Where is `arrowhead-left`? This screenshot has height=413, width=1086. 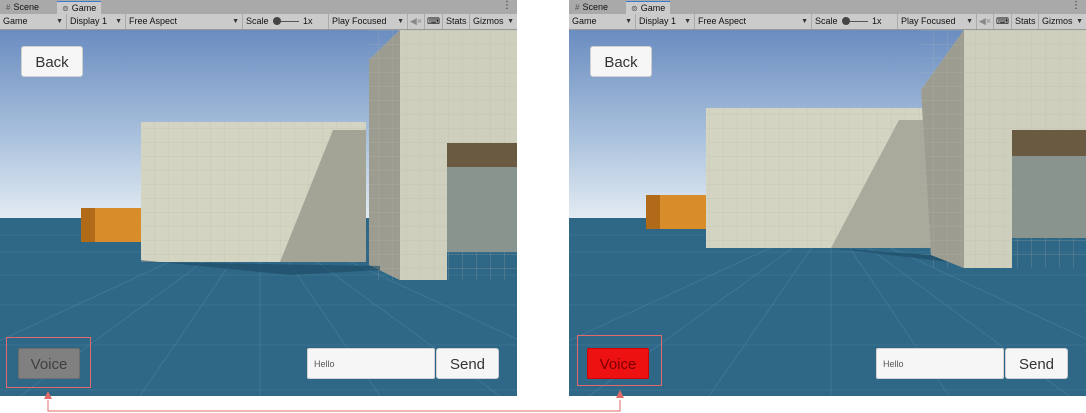 arrowhead-left is located at coordinates (48, 395).